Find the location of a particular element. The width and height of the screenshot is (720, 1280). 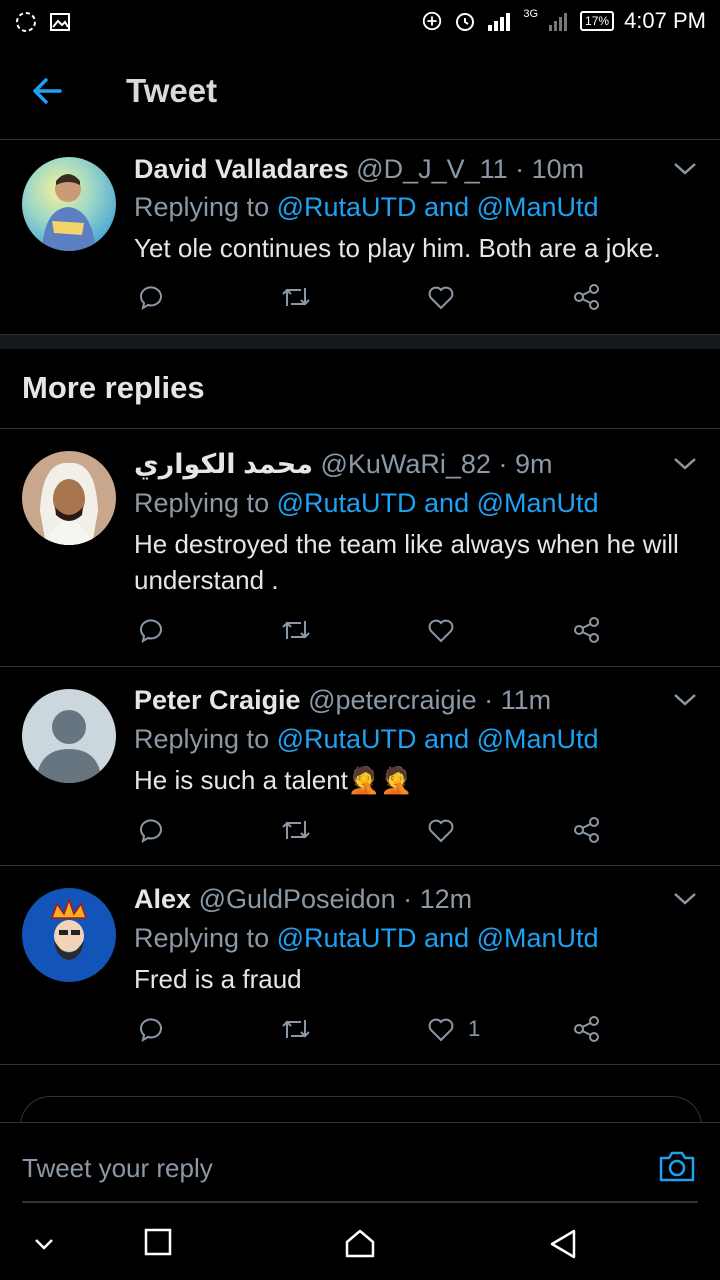

divider is located at coordinates (360, 1202).